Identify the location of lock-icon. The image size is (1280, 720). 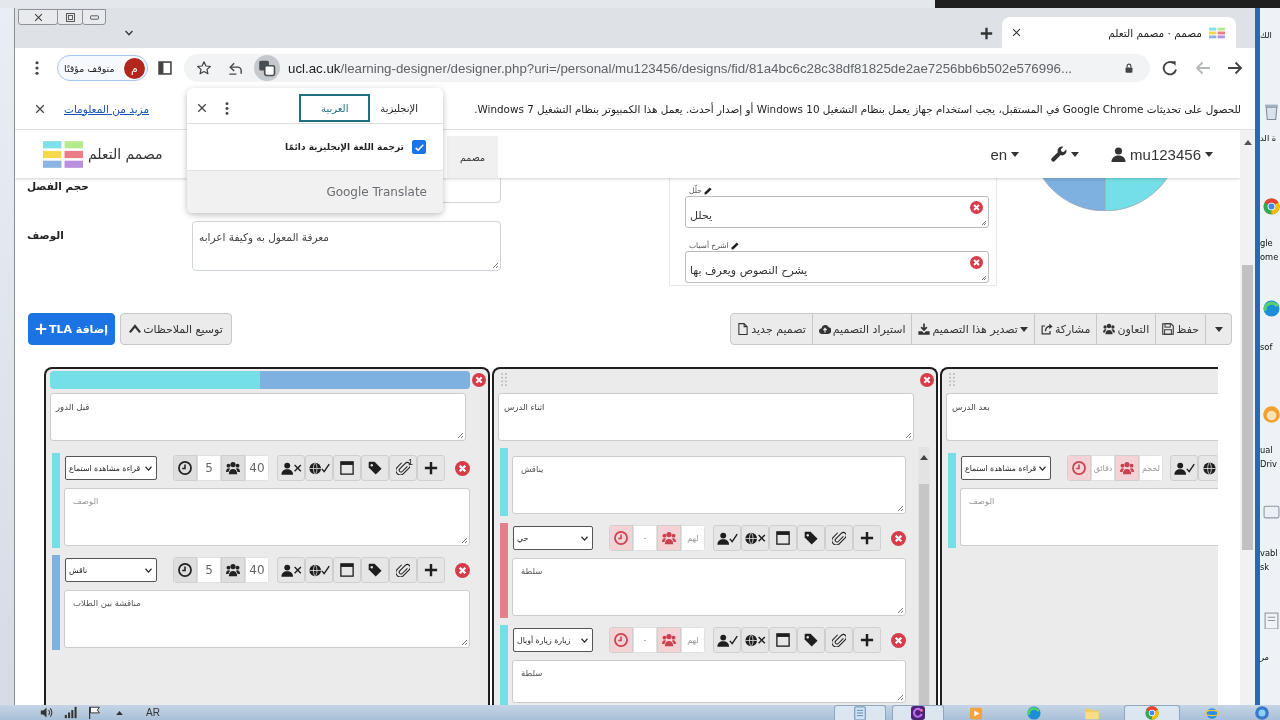
(1129, 68).